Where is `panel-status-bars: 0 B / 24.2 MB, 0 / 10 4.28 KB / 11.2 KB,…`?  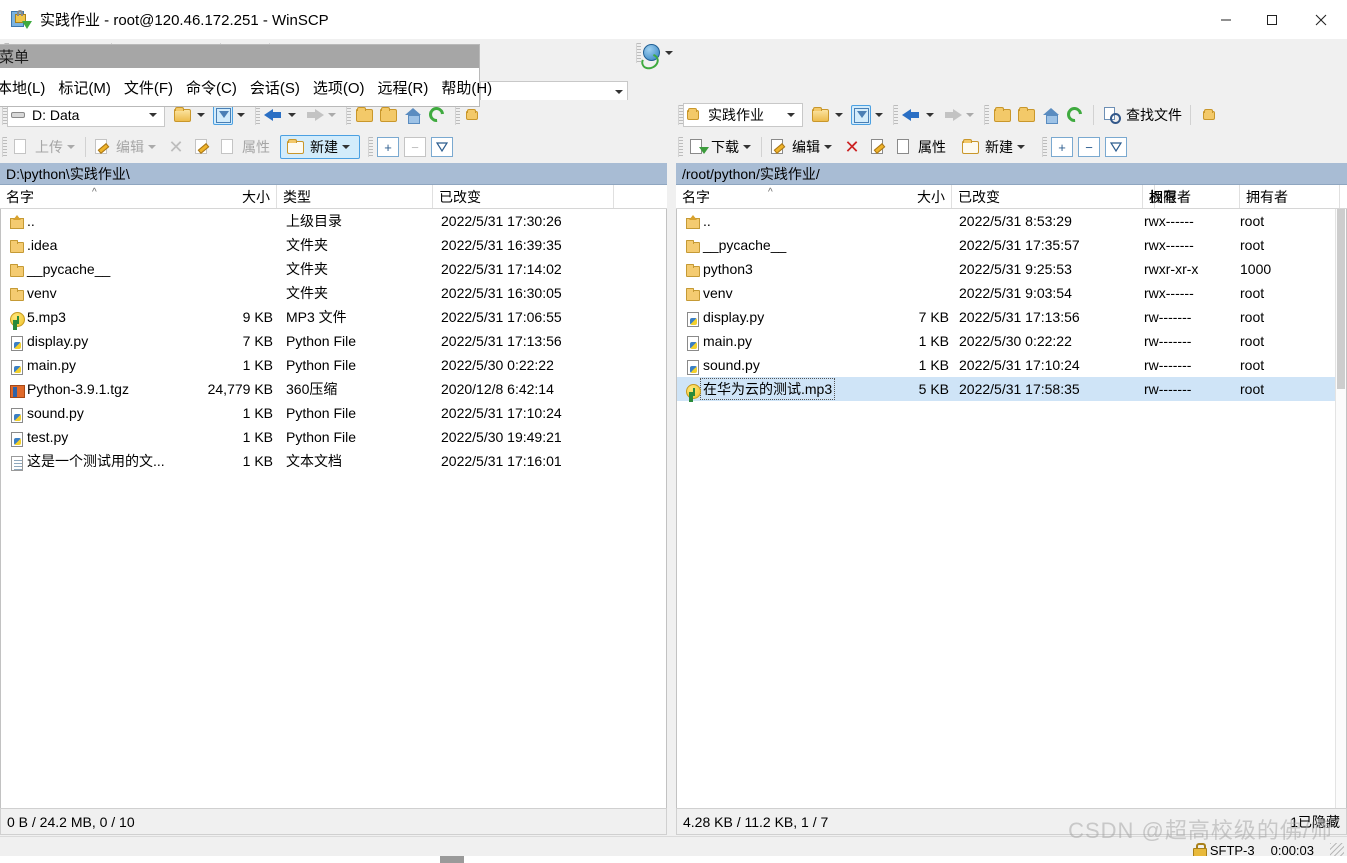
panel-status-bars: 0 B / 24.2 MB, 0 / 10 4.28 KB / 11.2 KB,… is located at coordinates (673, 822).